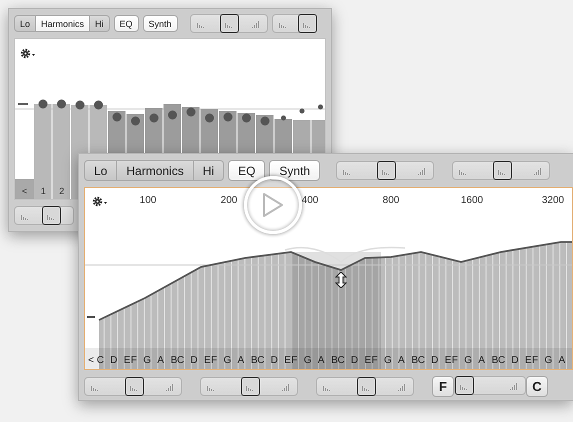 Image resolution: width=573 pixels, height=422 pixels. I want to click on key-button: C, so click(537, 386).